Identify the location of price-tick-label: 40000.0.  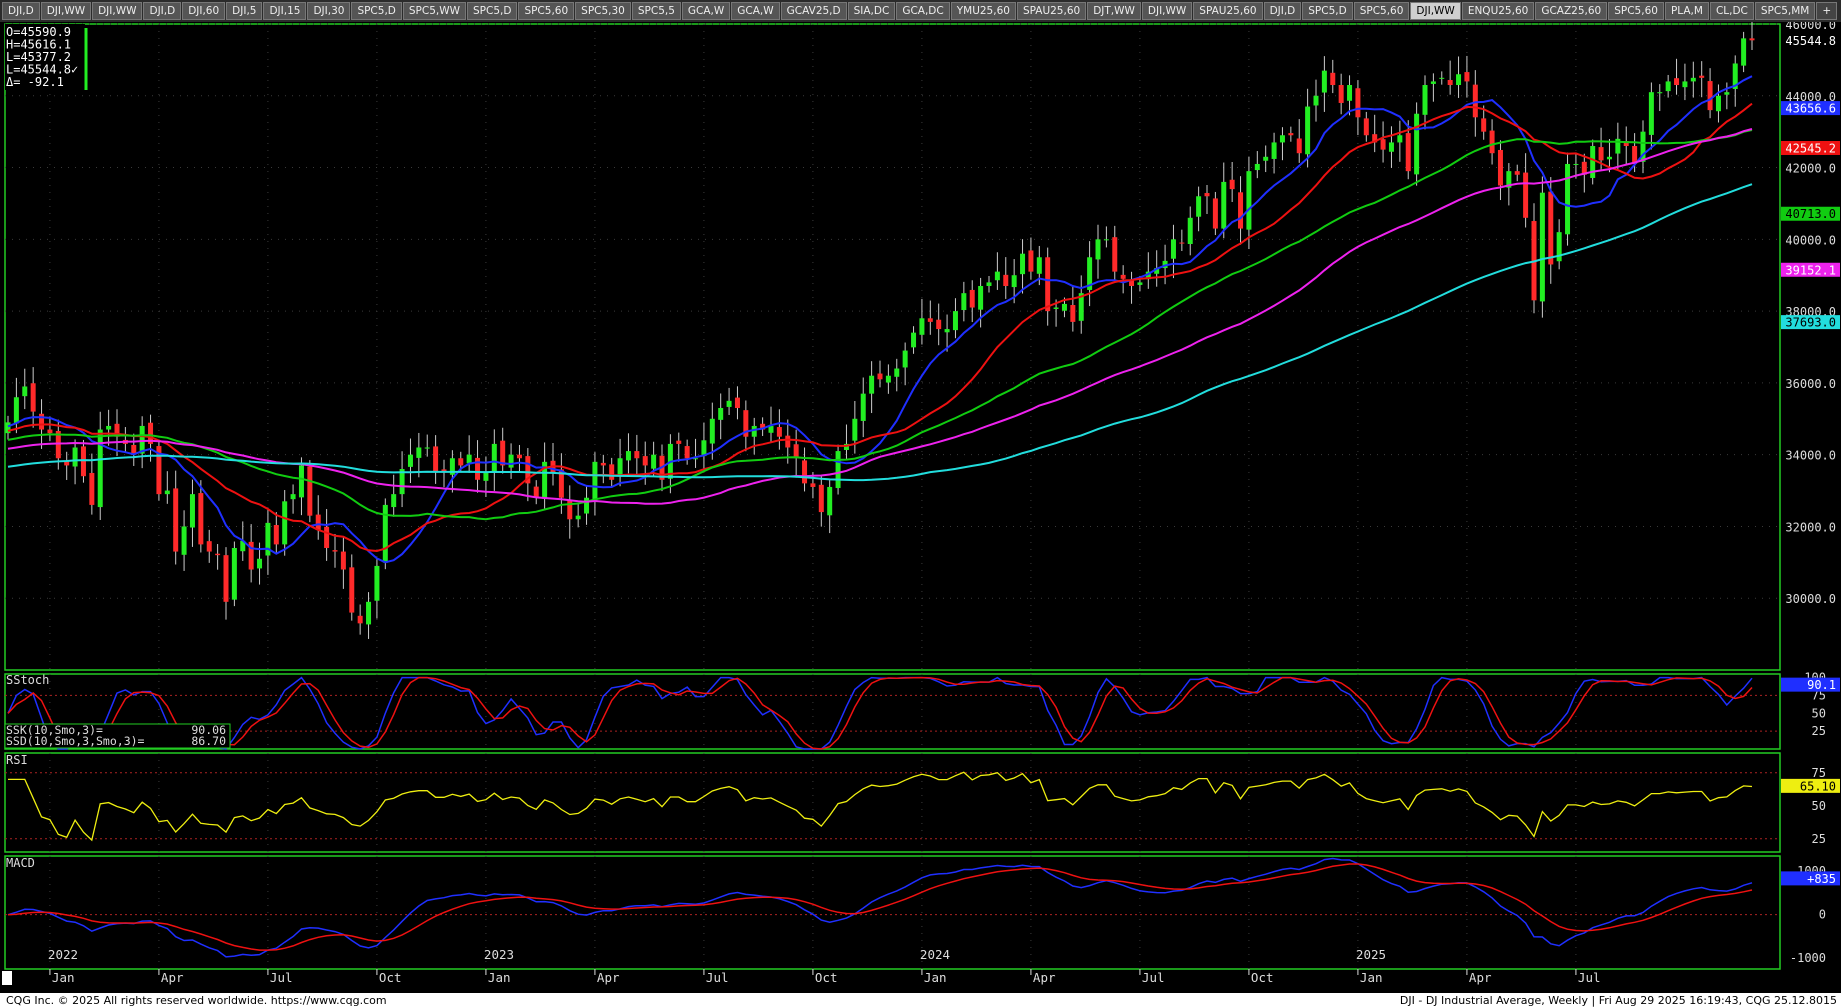
(1810, 240).